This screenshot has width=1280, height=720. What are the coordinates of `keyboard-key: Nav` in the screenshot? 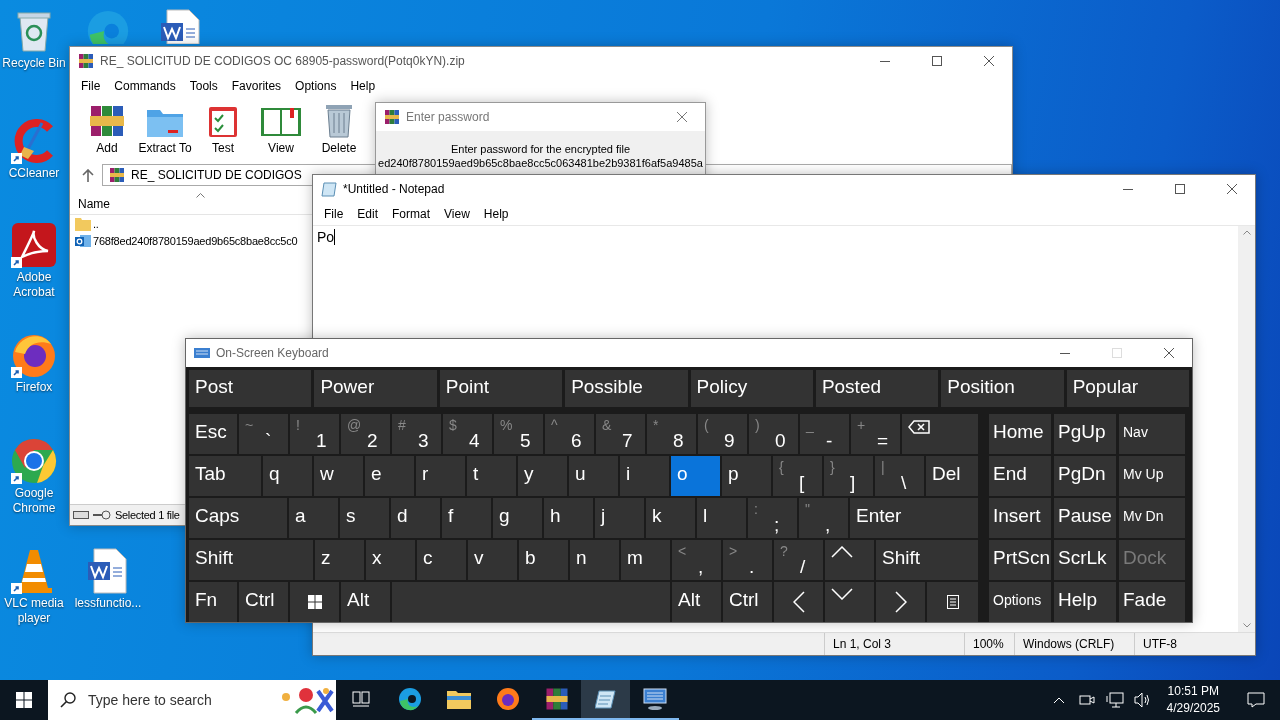 It's located at (1152, 434).